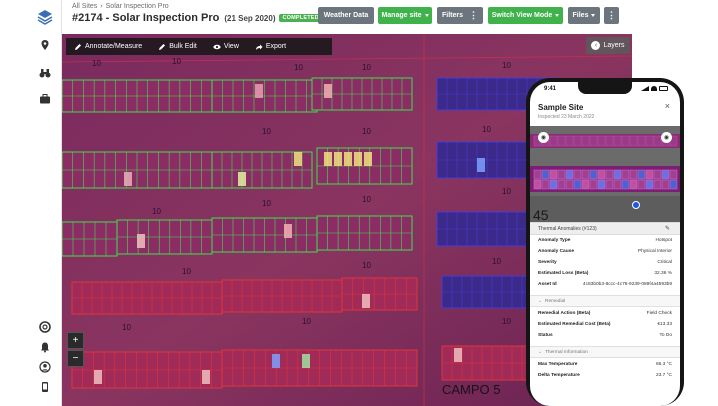  Describe the element at coordinates (664, 262) in the screenshot. I see `detail-value: Critical` at that location.